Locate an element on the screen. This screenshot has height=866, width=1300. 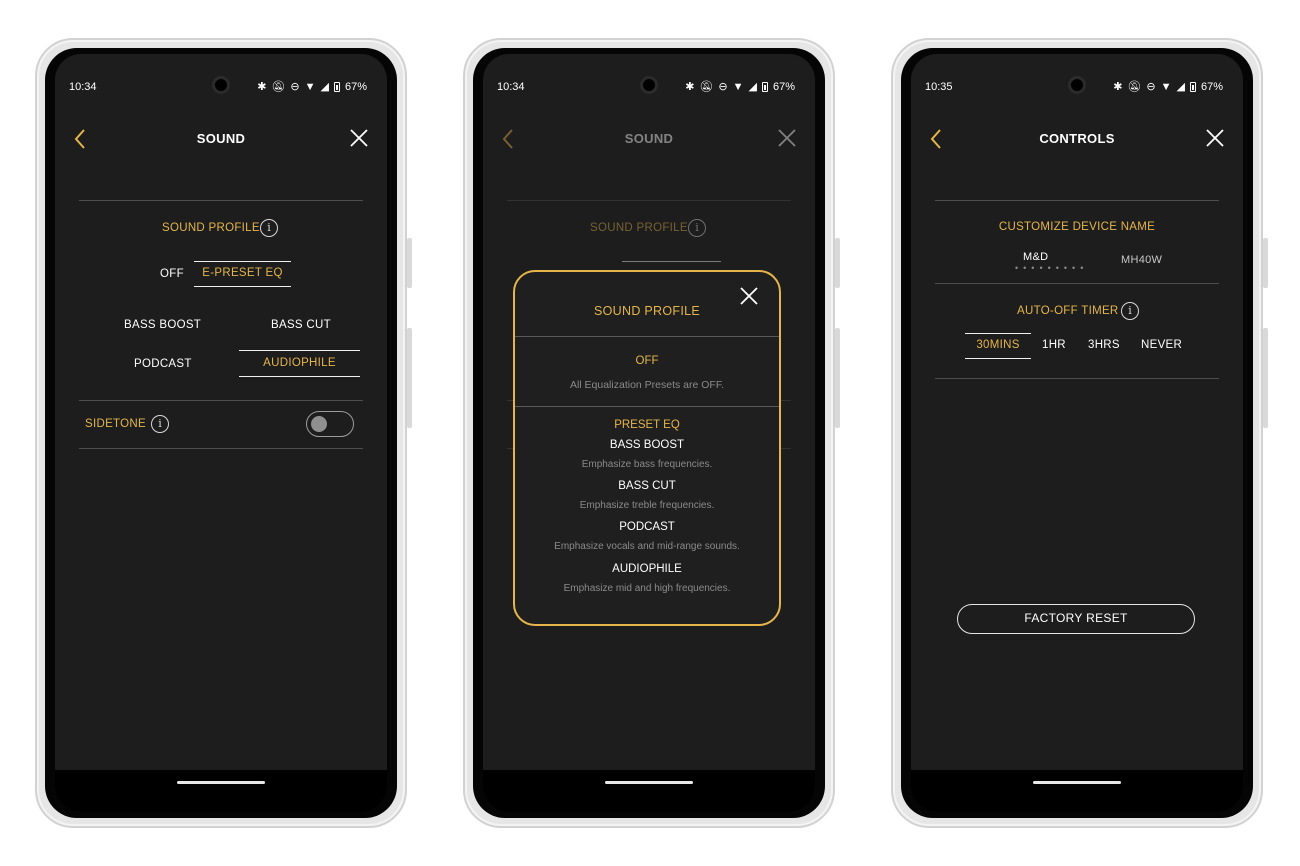
device-name-prefix: M&D is located at coordinates (1036, 257).